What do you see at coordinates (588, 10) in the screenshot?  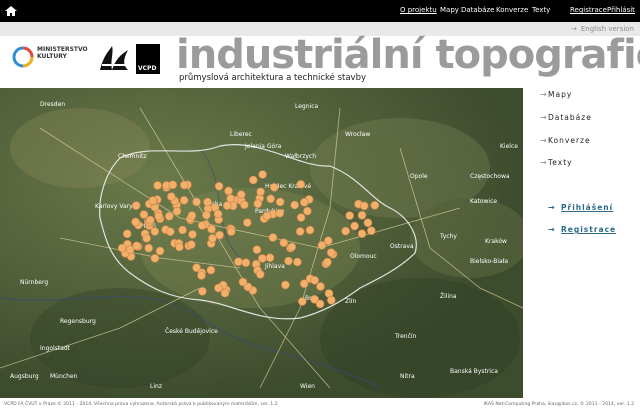 I see `nav-registrace: Registrace` at bounding box center [588, 10].